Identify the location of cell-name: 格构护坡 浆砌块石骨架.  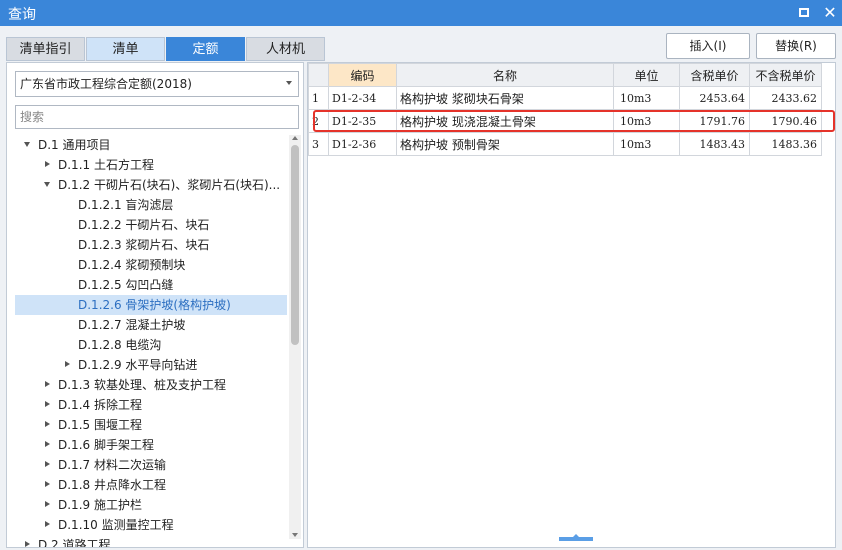
(505, 98).